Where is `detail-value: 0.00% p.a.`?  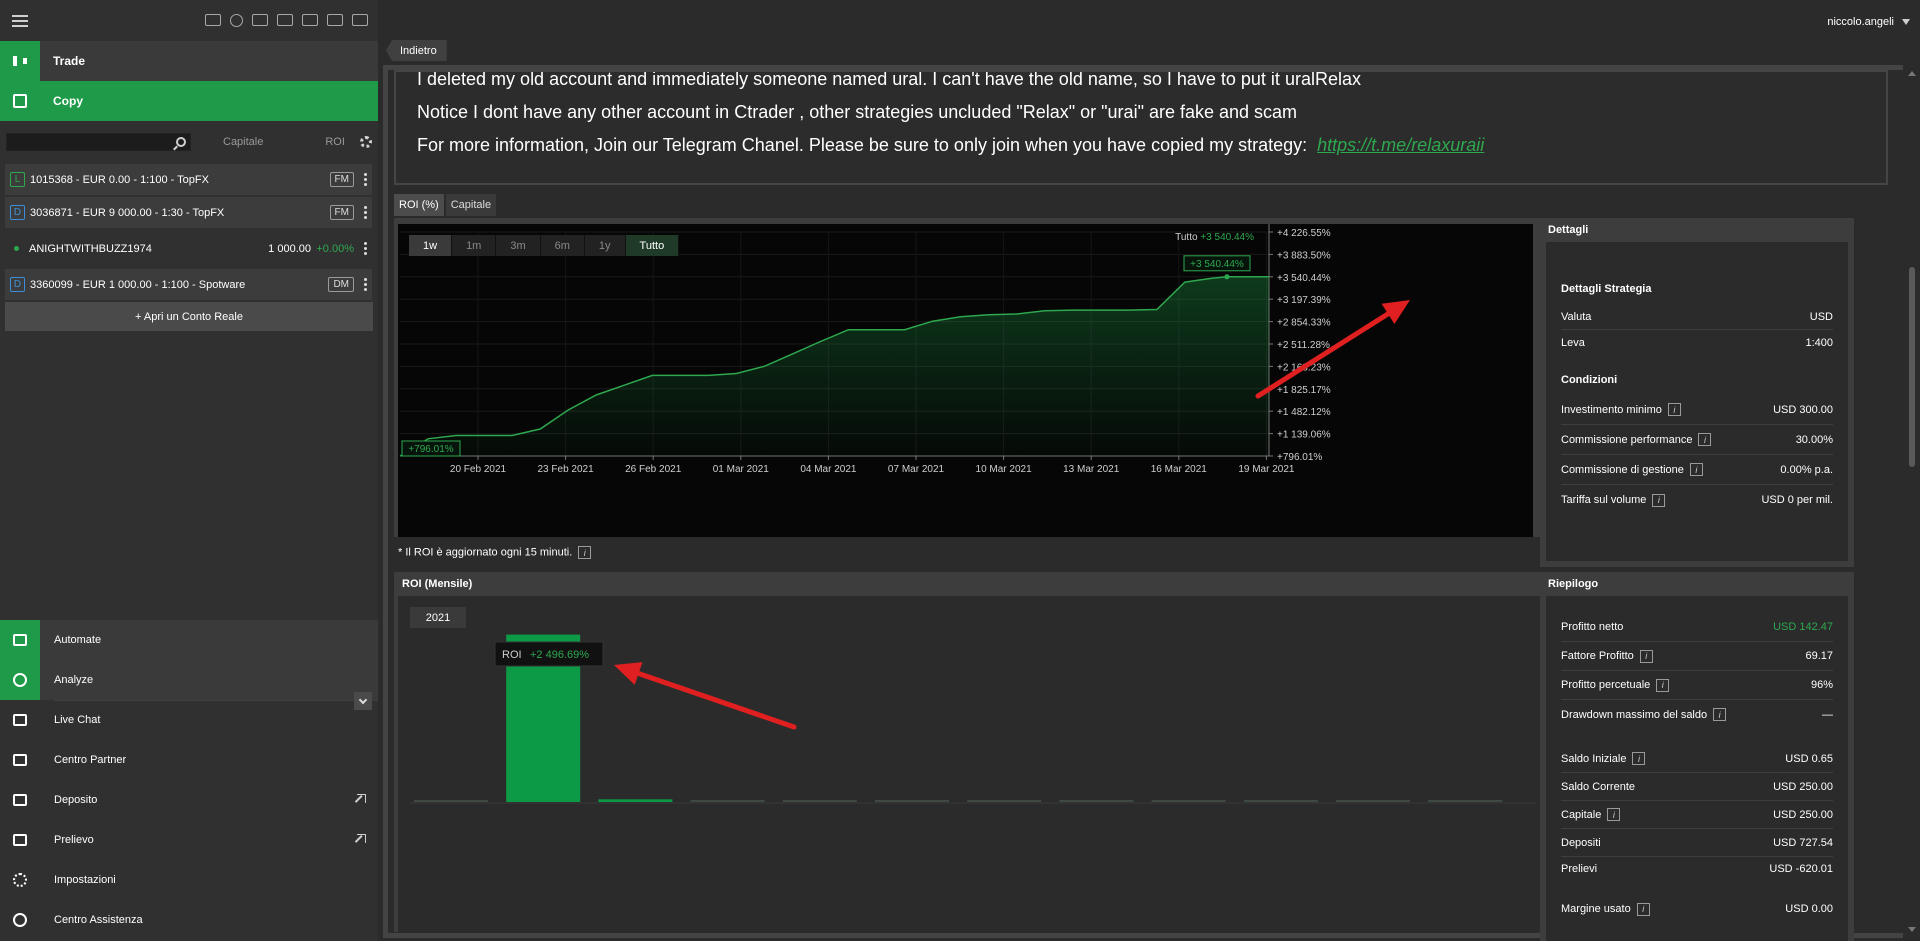 detail-value: 0.00% p.a. is located at coordinates (1806, 469).